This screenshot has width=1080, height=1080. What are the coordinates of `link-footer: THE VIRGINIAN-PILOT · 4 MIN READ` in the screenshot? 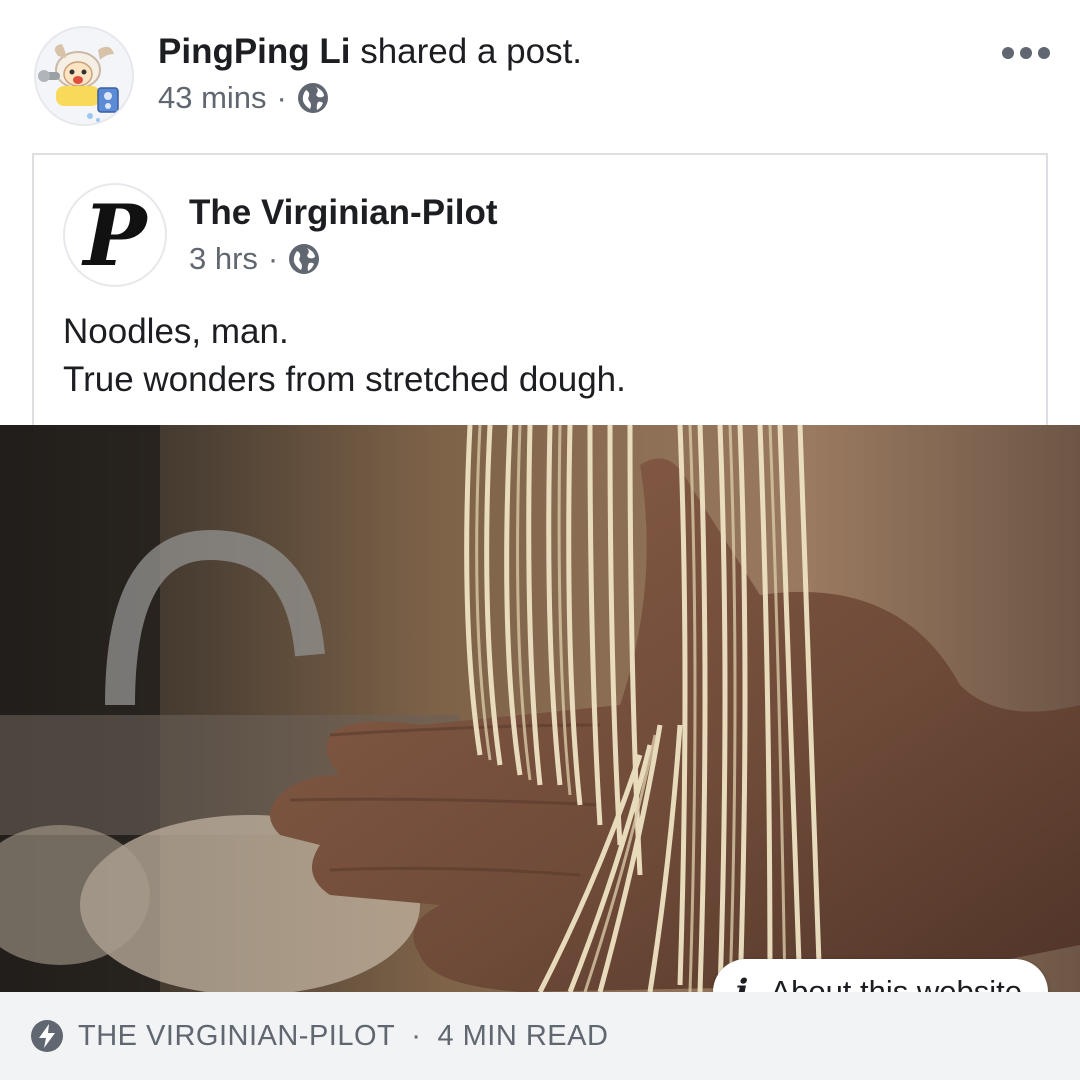 It's located at (540, 1036).